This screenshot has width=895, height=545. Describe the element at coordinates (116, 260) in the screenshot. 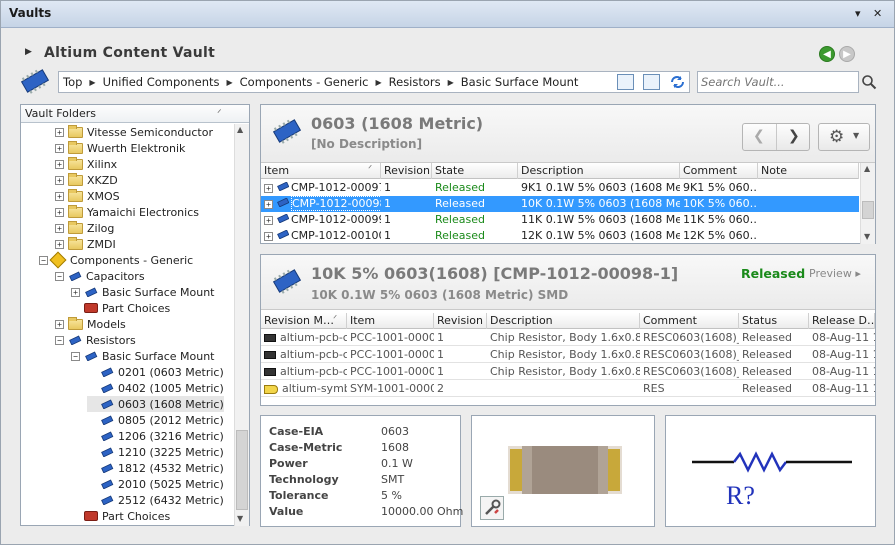

I see `folder-tree-item: − Components - Generic` at that location.